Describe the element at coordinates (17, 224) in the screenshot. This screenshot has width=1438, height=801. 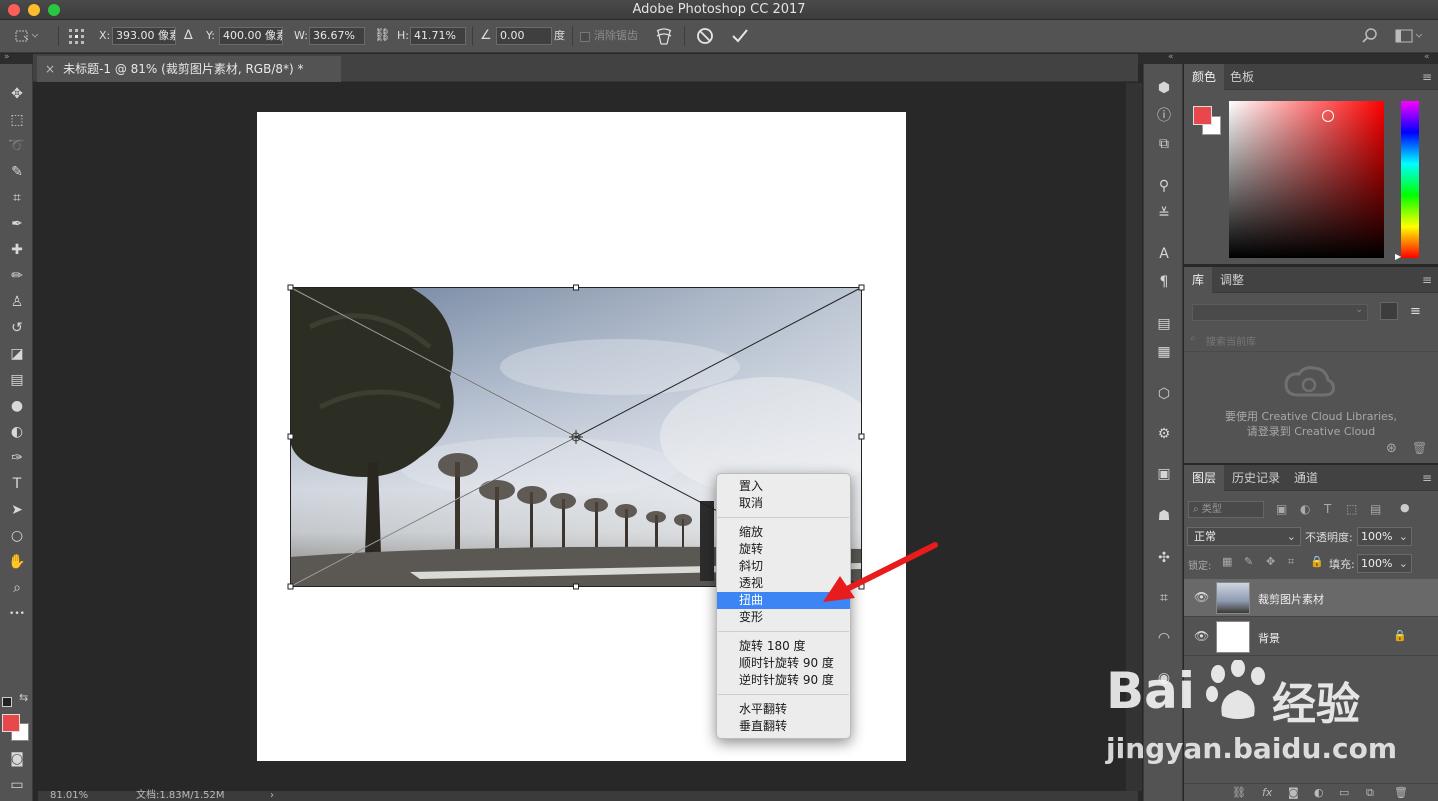
I see `eyedropper-tool-icon: ✒` at that location.